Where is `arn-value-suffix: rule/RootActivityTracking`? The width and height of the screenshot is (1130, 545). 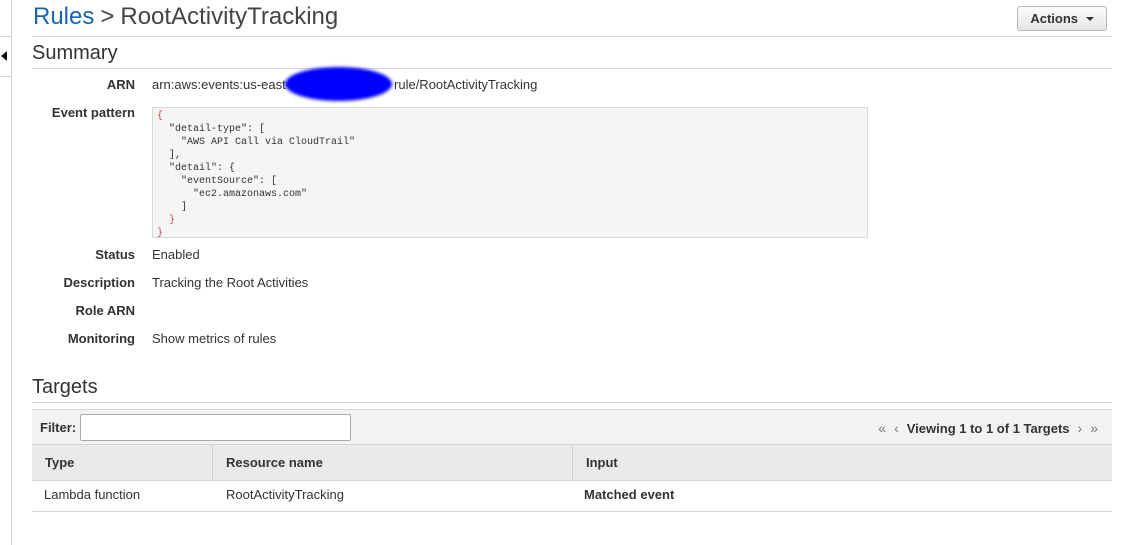 arn-value-suffix: rule/RootActivityTracking is located at coordinates (466, 84).